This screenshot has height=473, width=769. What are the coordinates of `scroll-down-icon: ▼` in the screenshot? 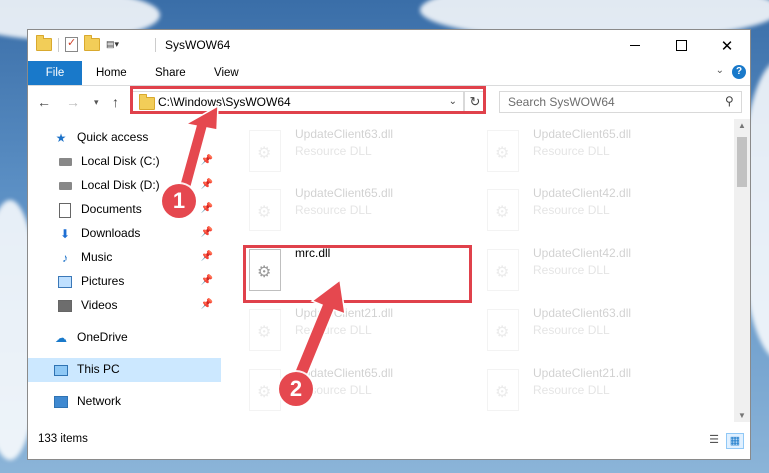 It's located at (742, 415).